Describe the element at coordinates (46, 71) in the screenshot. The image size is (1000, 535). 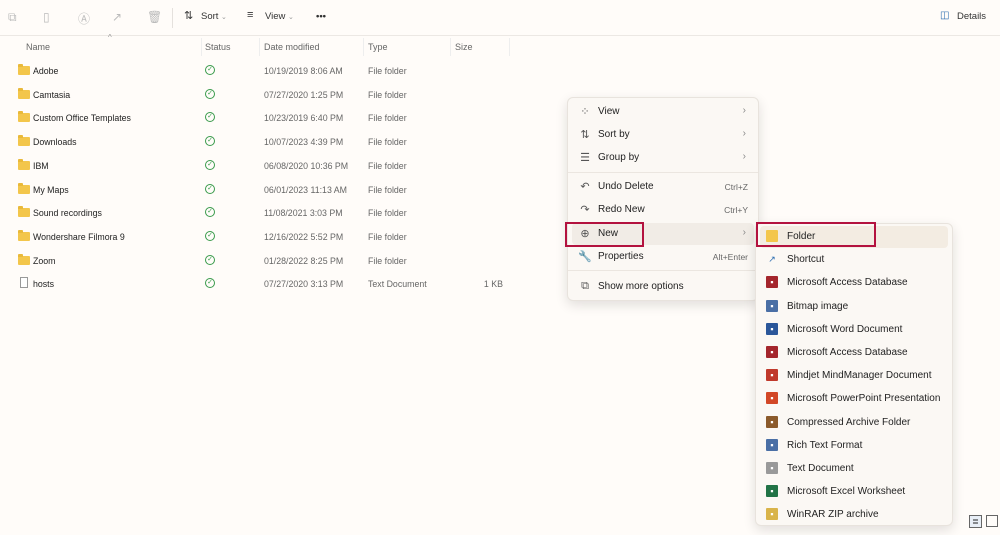
I see `file-name: Adobe` at that location.